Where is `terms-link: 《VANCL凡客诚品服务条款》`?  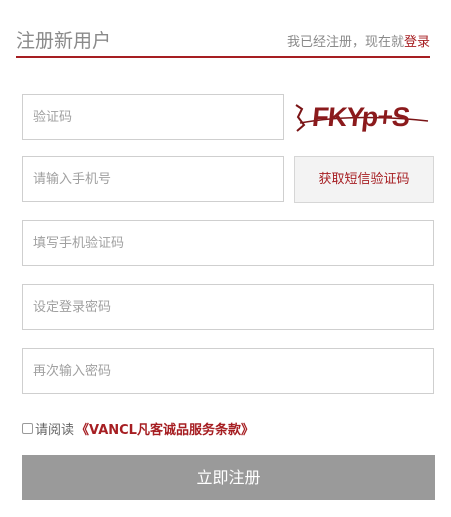
terms-link: 《VANCL凡客诚品服务条款》 is located at coordinates (165, 428).